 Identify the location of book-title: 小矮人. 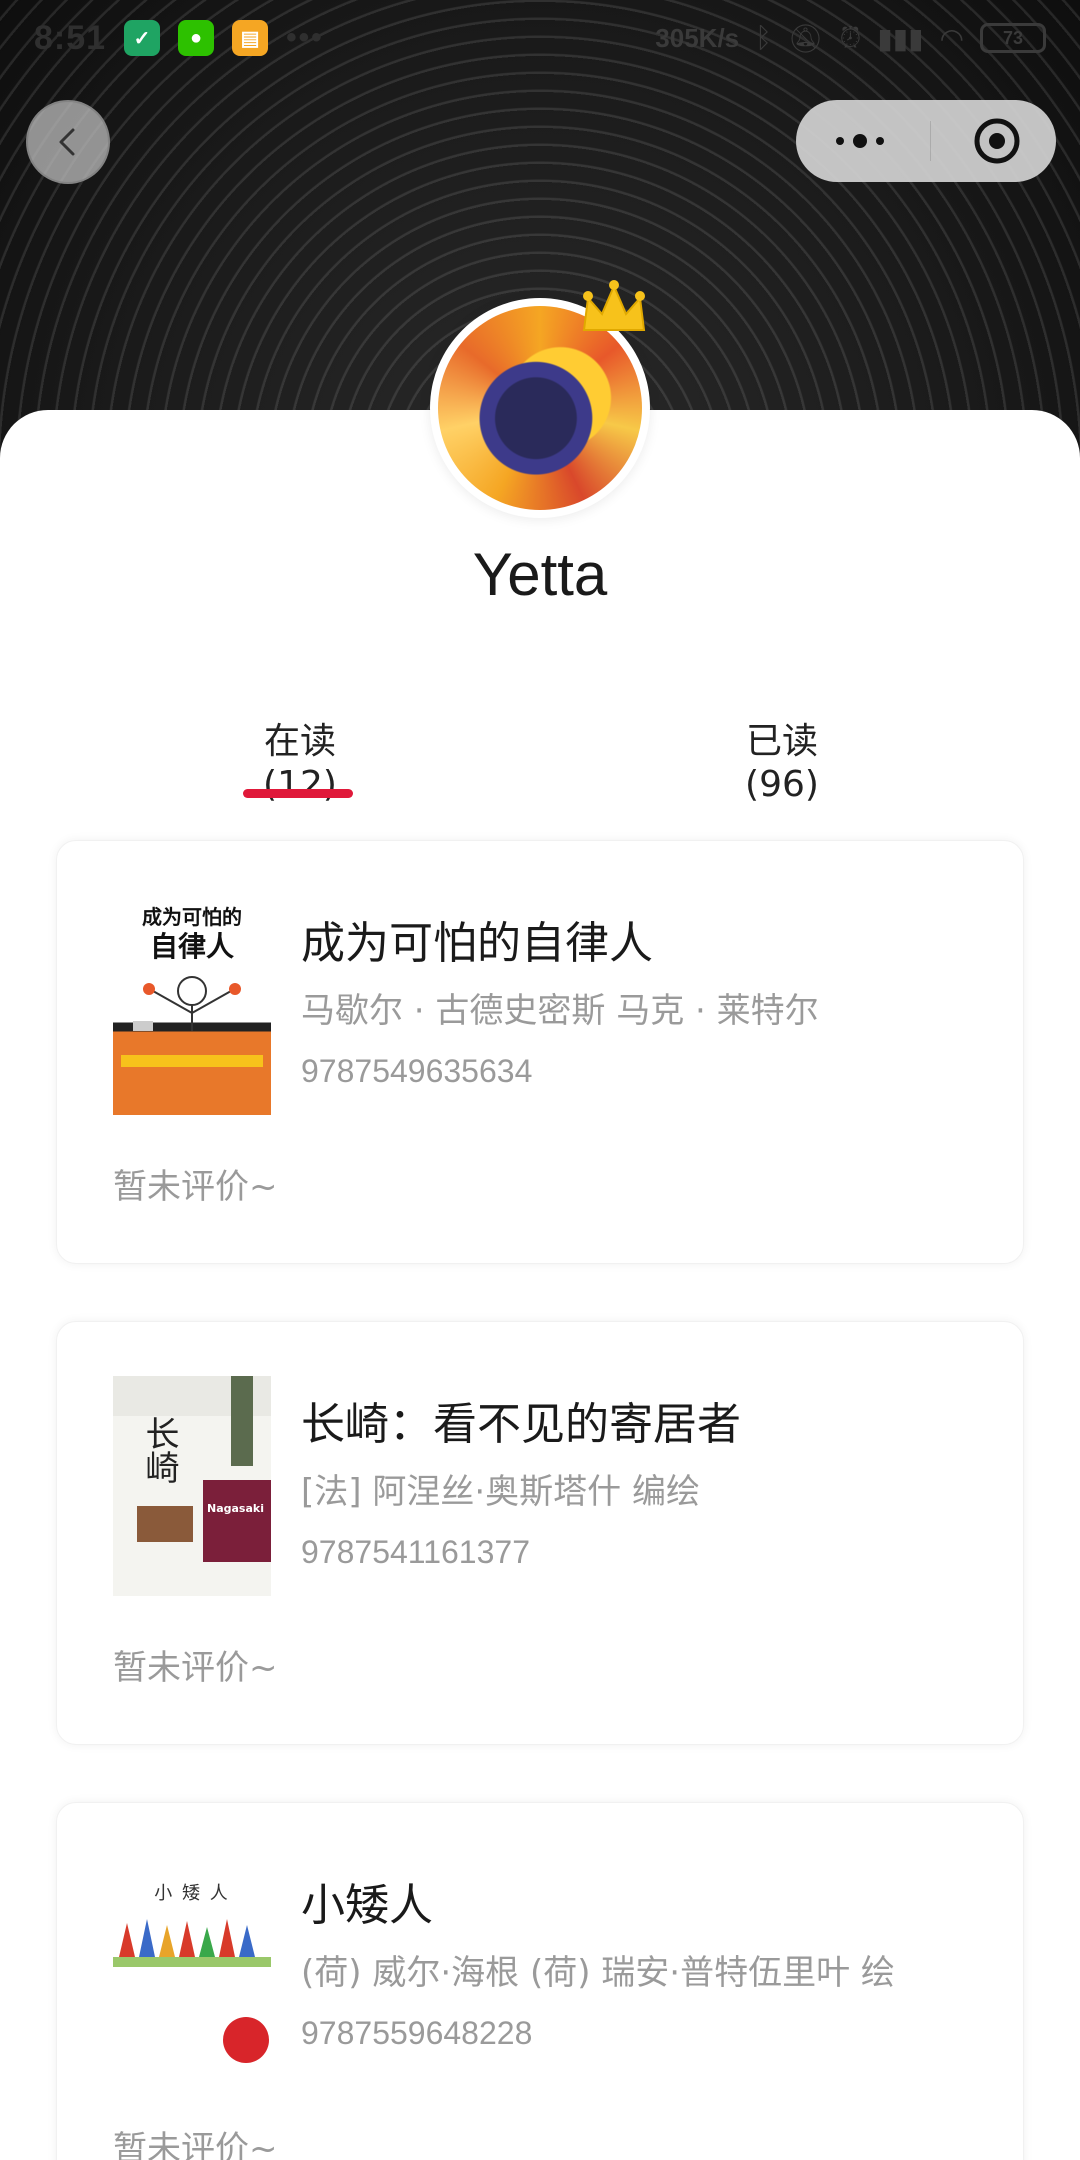
(367, 1905).